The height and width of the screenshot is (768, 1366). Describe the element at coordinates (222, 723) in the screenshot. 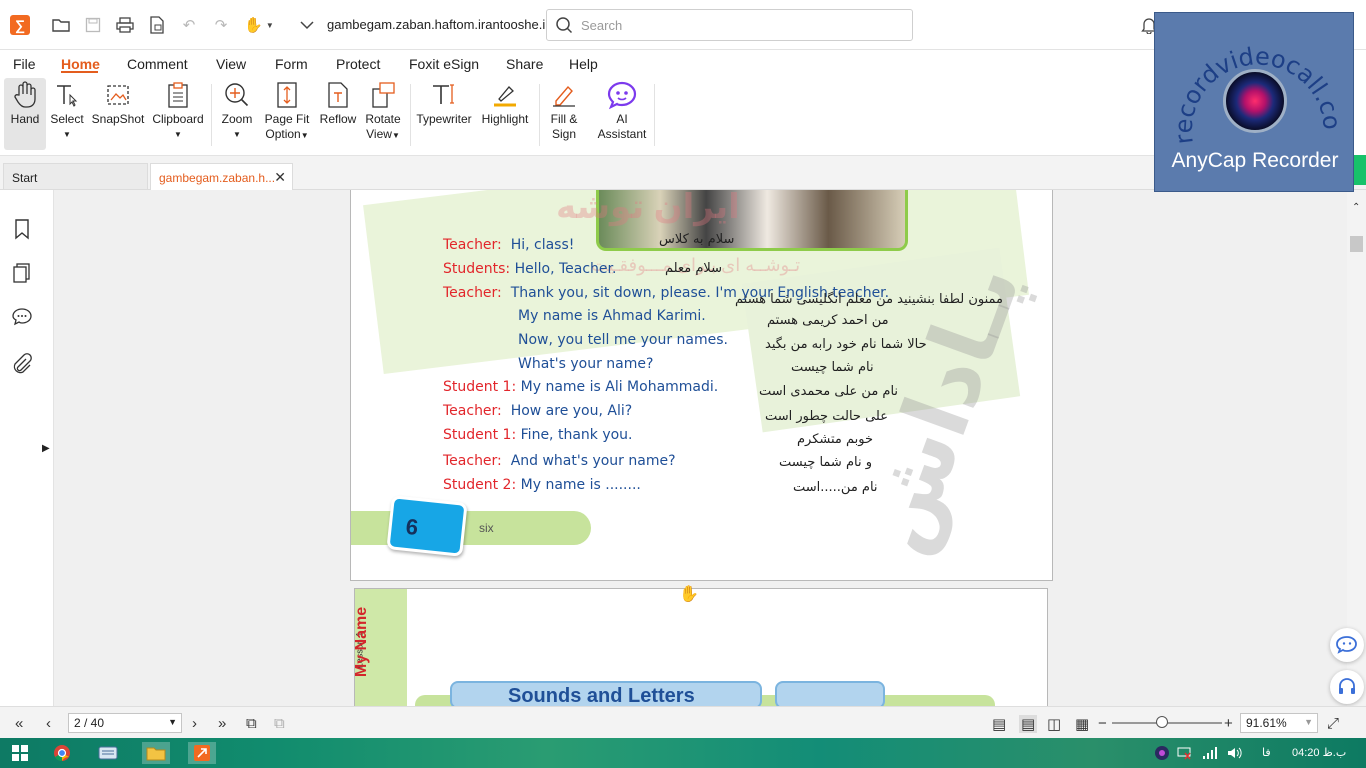

I see `last-page-icon: »` at that location.